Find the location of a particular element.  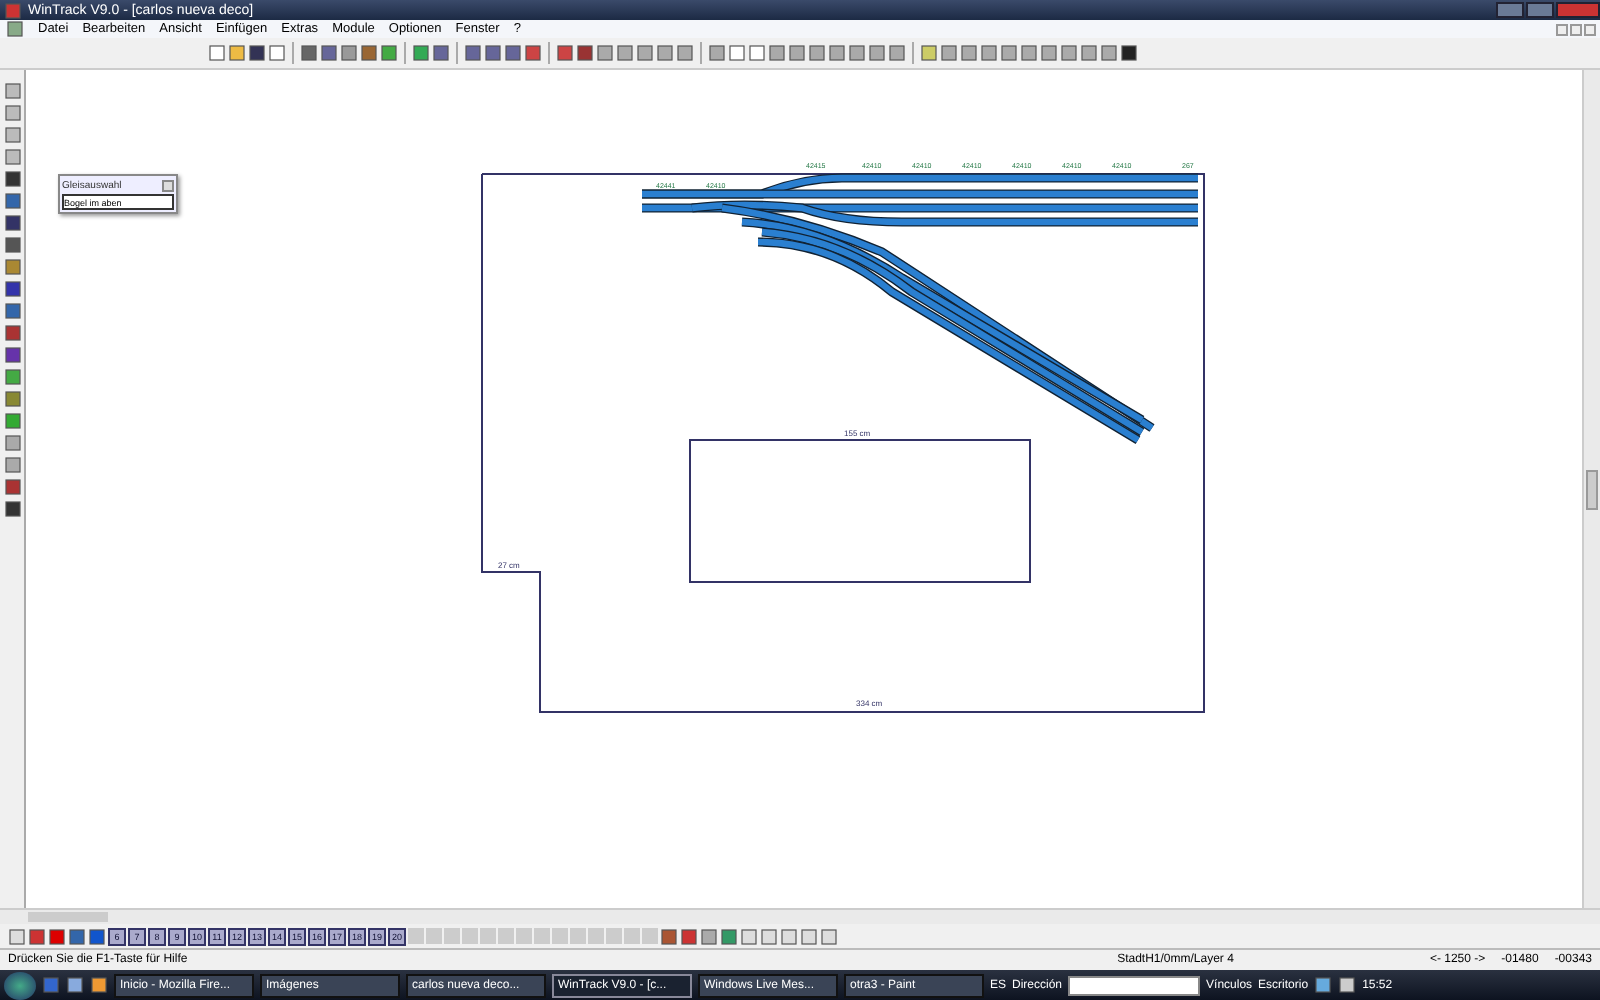

app-icon is located at coordinates (13, 10).